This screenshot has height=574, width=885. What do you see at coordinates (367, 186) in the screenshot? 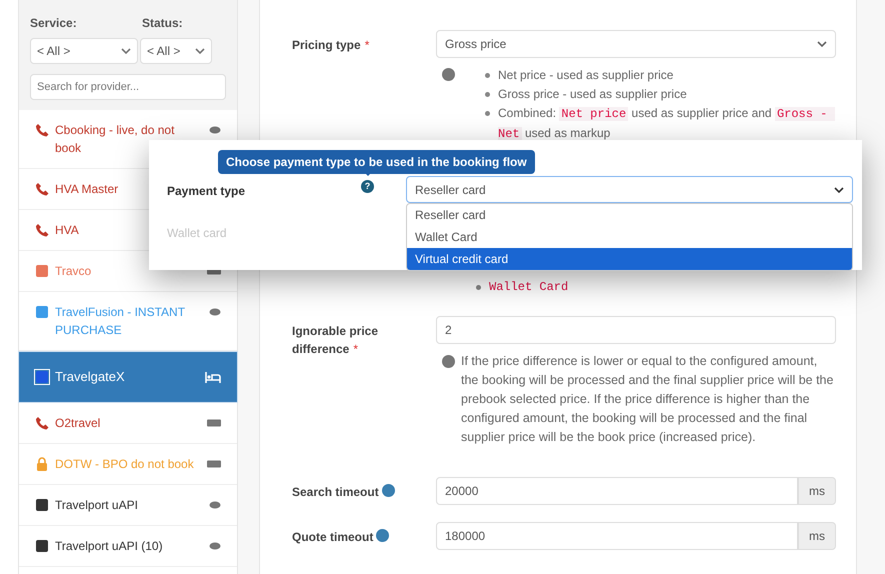
I see `help-icon: ?` at bounding box center [367, 186].